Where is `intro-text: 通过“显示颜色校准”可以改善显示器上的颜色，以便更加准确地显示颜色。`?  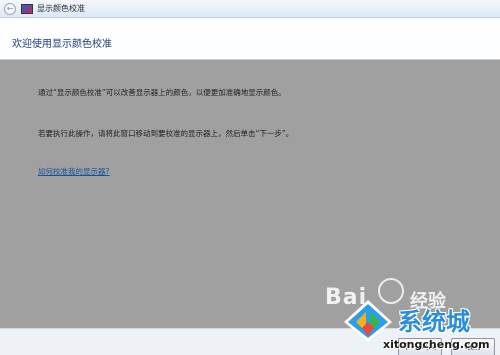 intro-text: 通过“显示颜色校准”可以改善显示器上的颜色，以便更加准确地显示颜色。 is located at coordinates (162, 92).